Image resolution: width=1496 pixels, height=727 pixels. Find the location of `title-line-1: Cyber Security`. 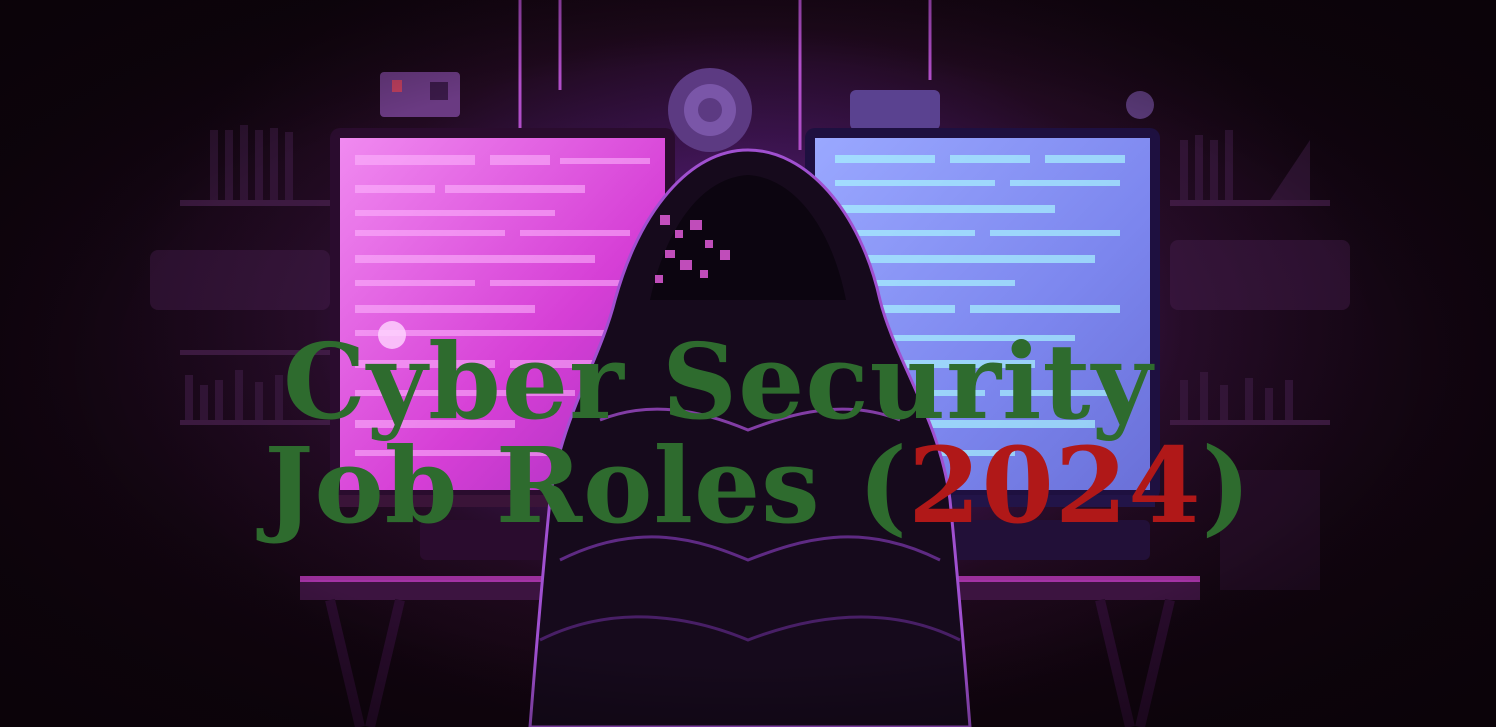

title-line-1: Cyber Security is located at coordinates (718, 381).